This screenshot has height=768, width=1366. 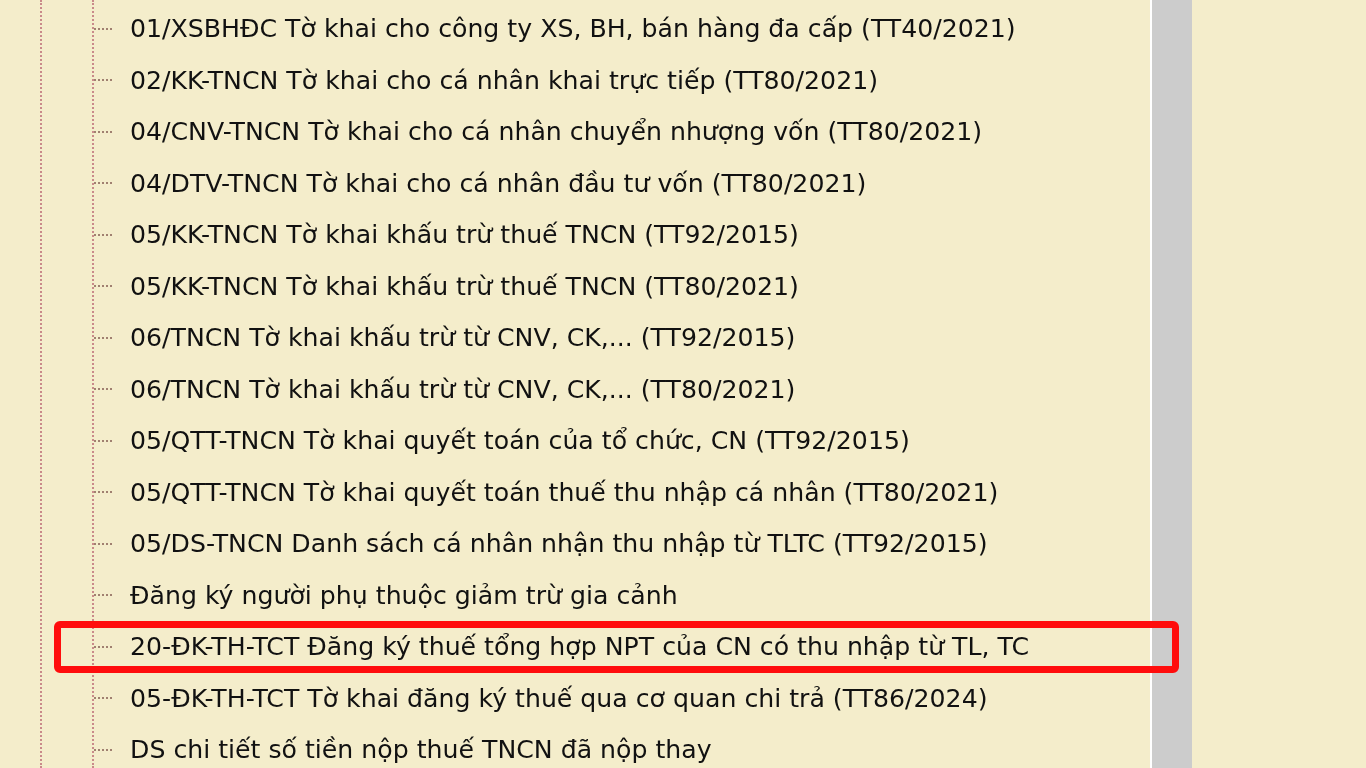 What do you see at coordinates (504, 80) in the screenshot?
I see `tree-item: 02/KK-TNCN Tờ khai cho cá nhân khai trực tiếp (TT80/2021)` at bounding box center [504, 80].